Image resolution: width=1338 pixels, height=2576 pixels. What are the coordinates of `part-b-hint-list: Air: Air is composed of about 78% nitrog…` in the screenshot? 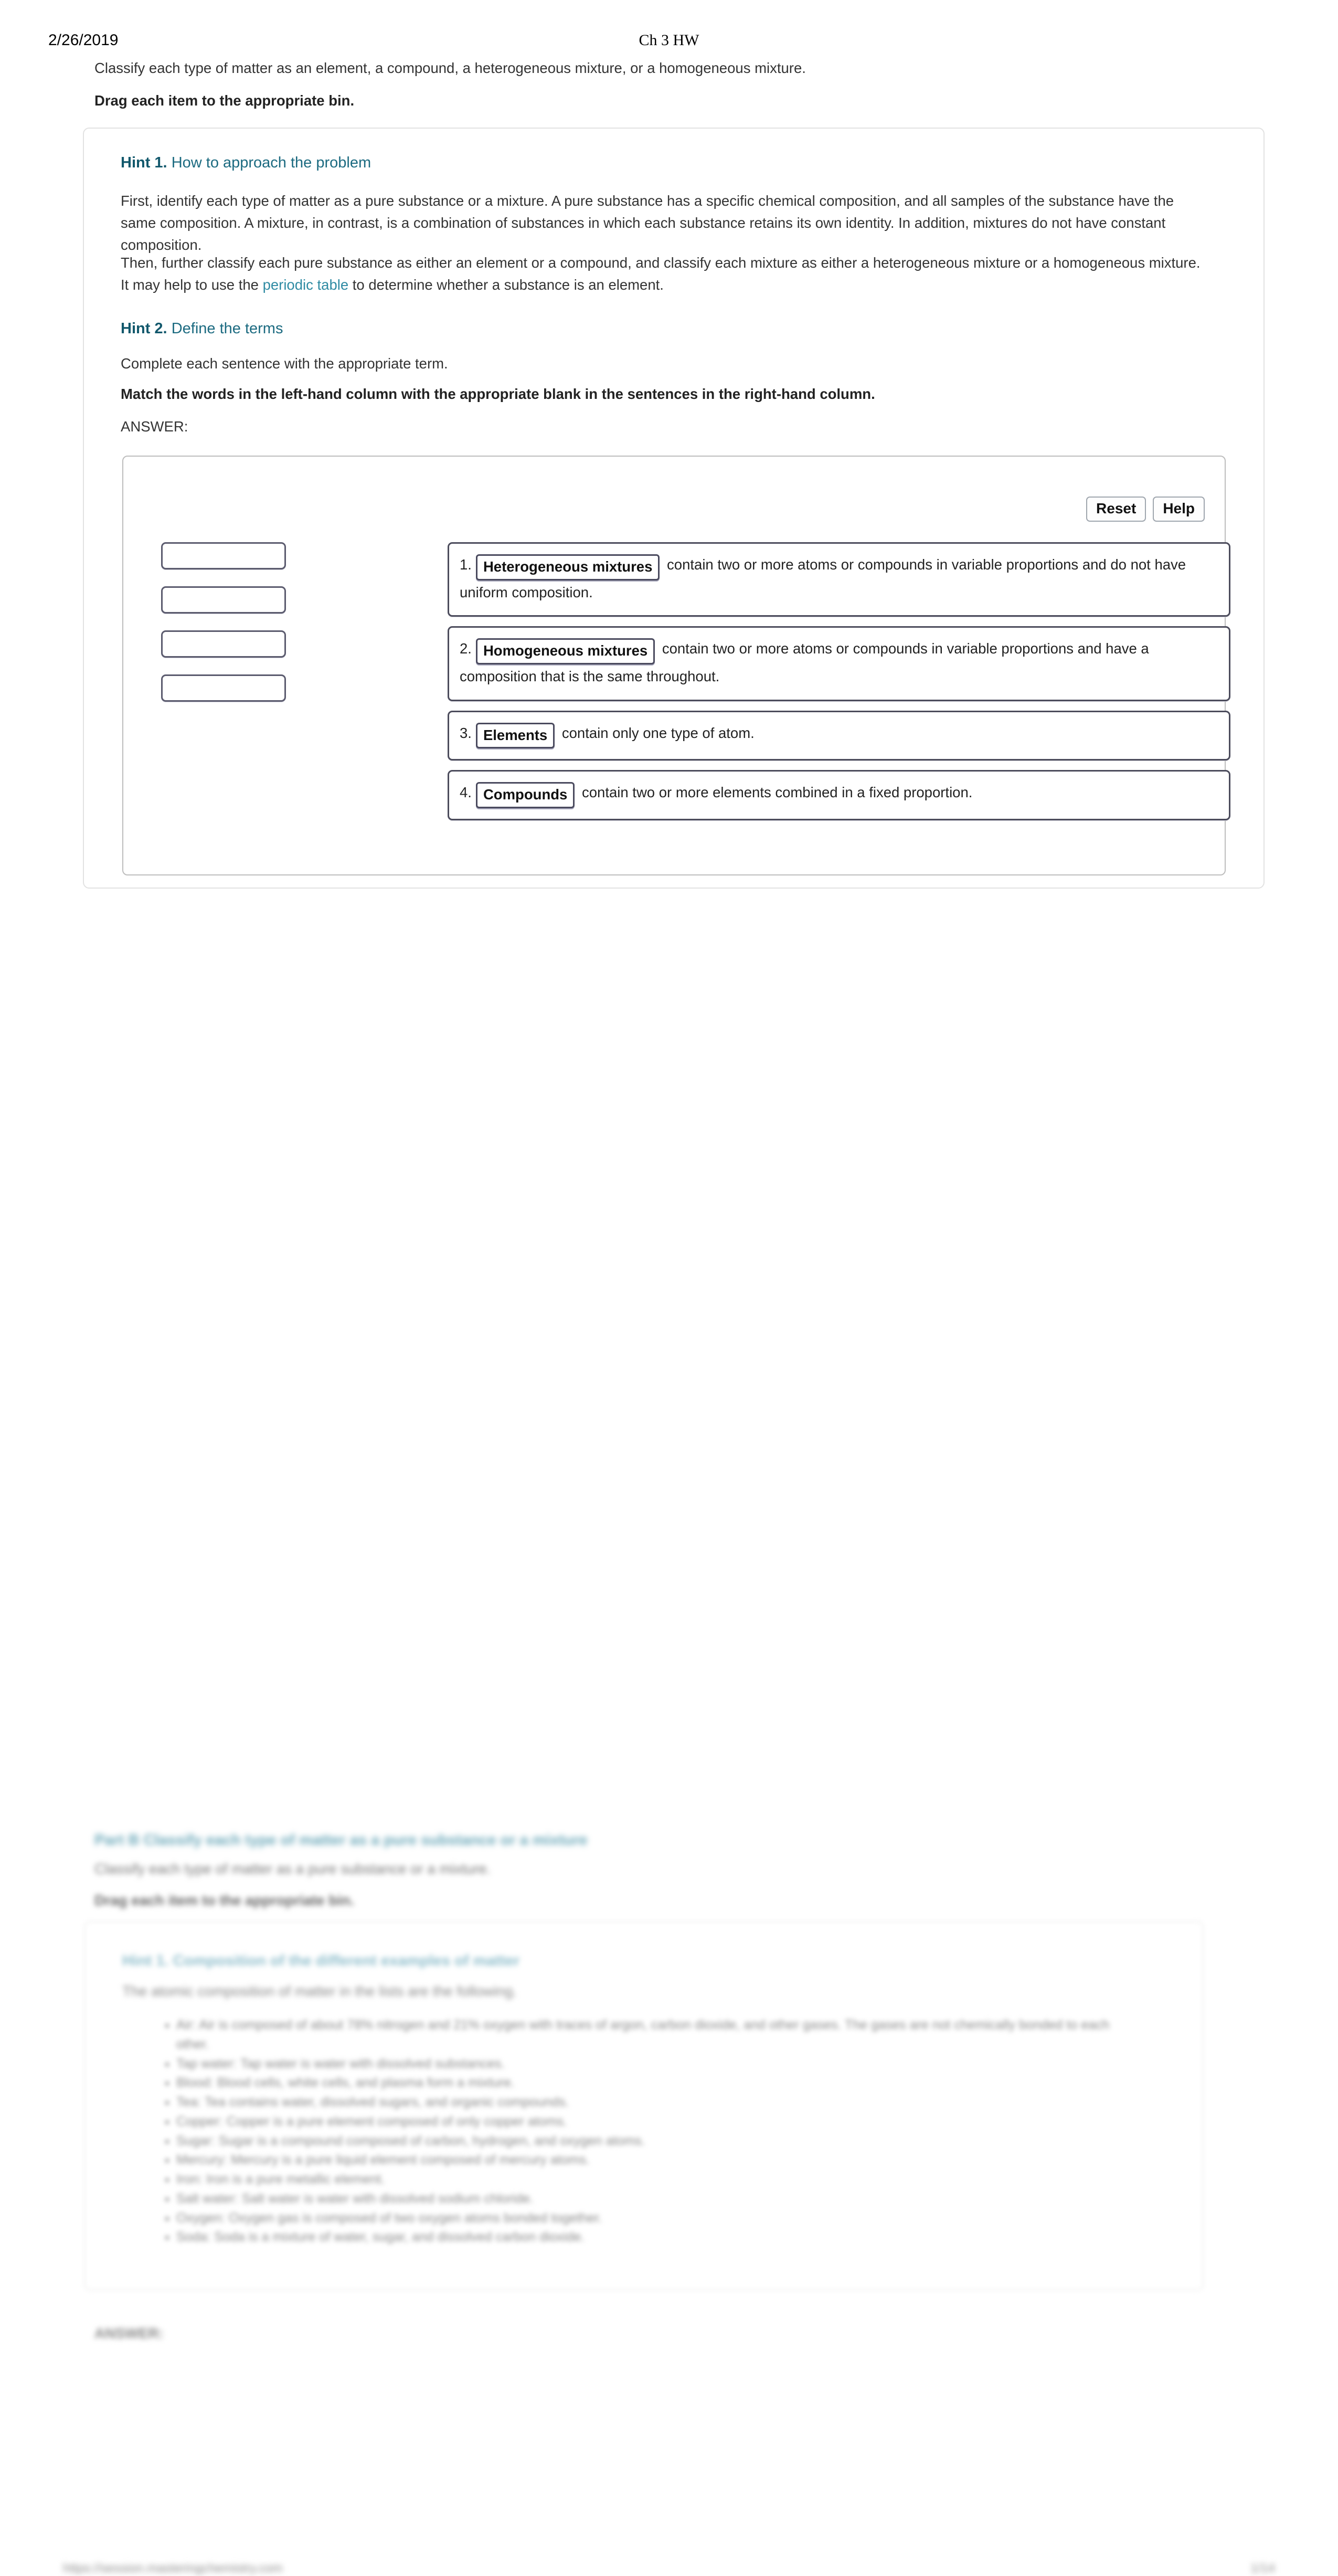 It's located at (639, 2131).